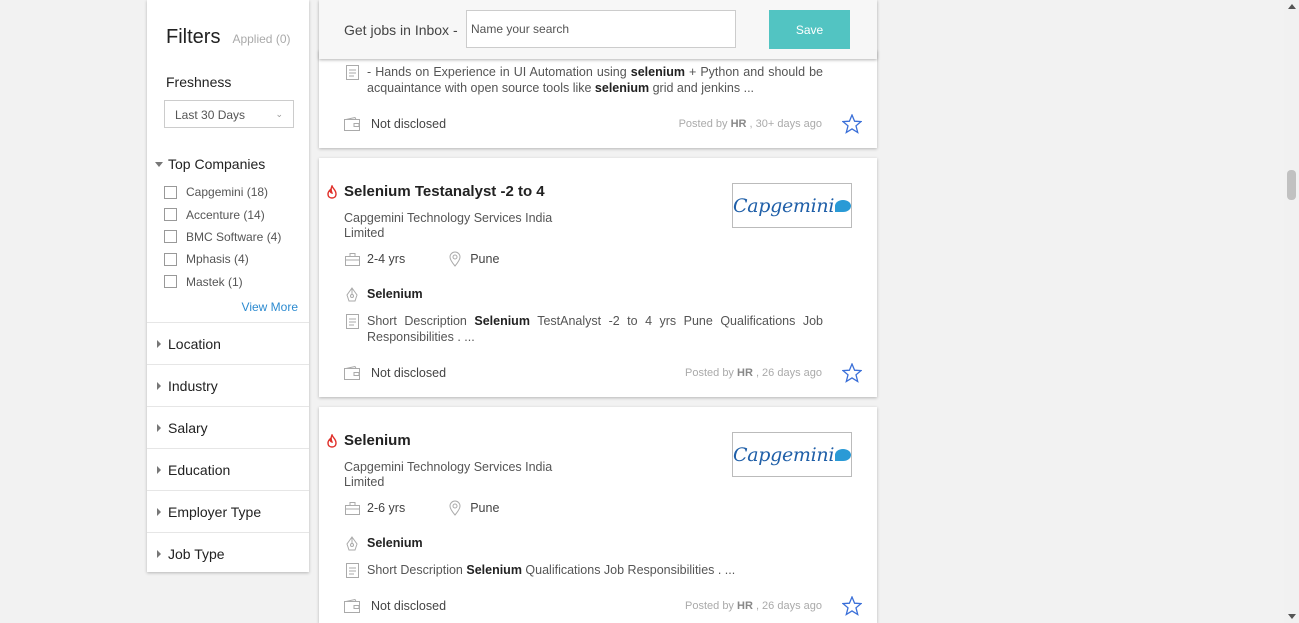 This screenshot has width=1299, height=623. I want to click on freshness-value: Last 30 Days, so click(210, 115).